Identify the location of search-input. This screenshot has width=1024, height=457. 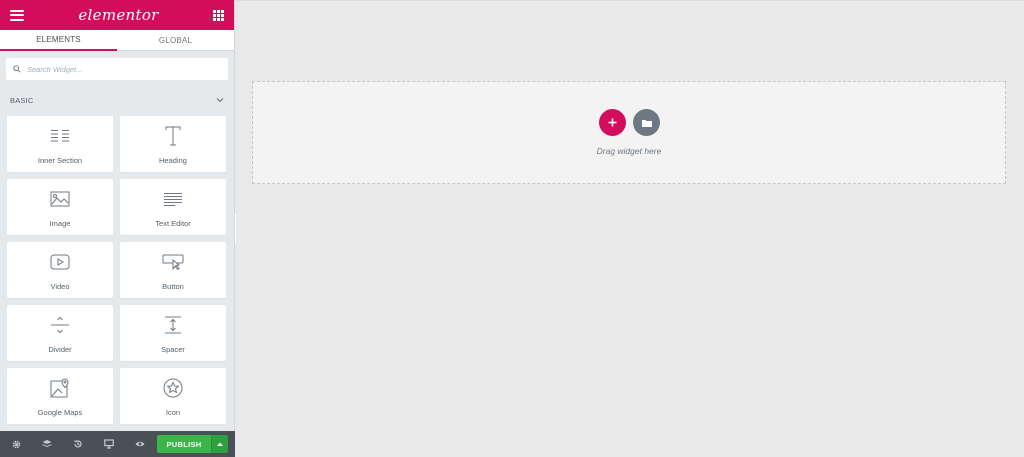
(117, 69).